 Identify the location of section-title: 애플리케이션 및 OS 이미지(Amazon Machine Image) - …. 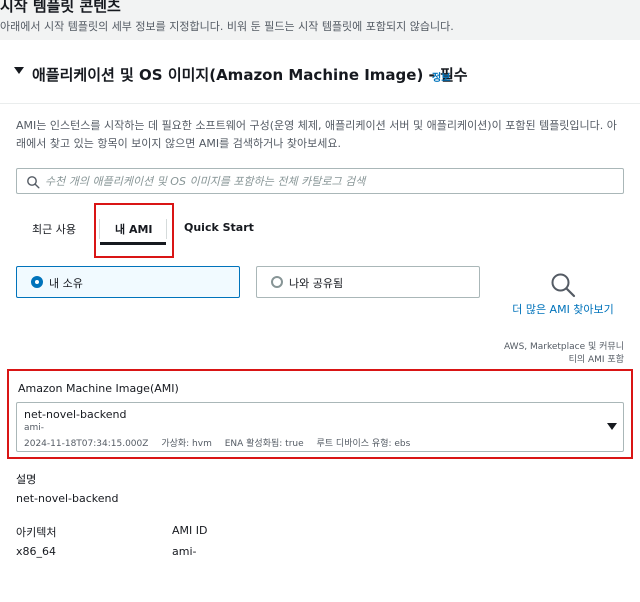
(250, 74).